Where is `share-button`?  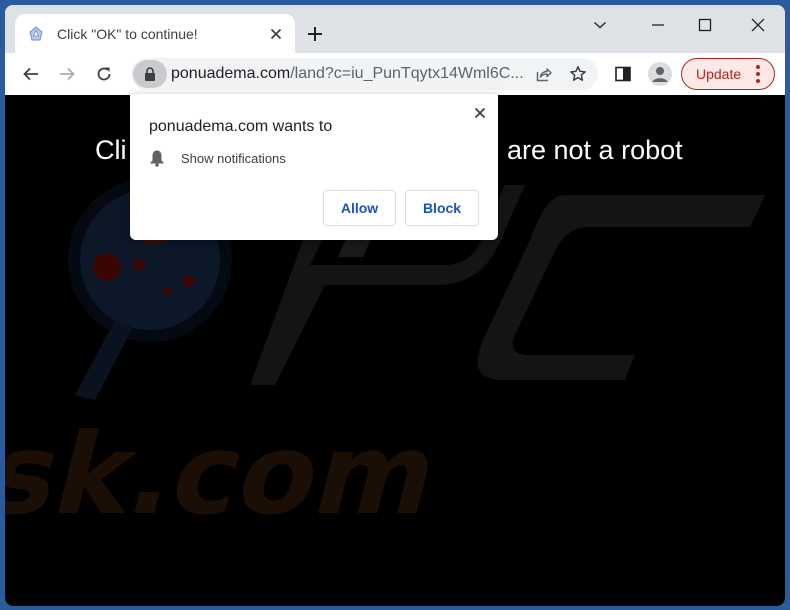 share-button is located at coordinates (544, 74).